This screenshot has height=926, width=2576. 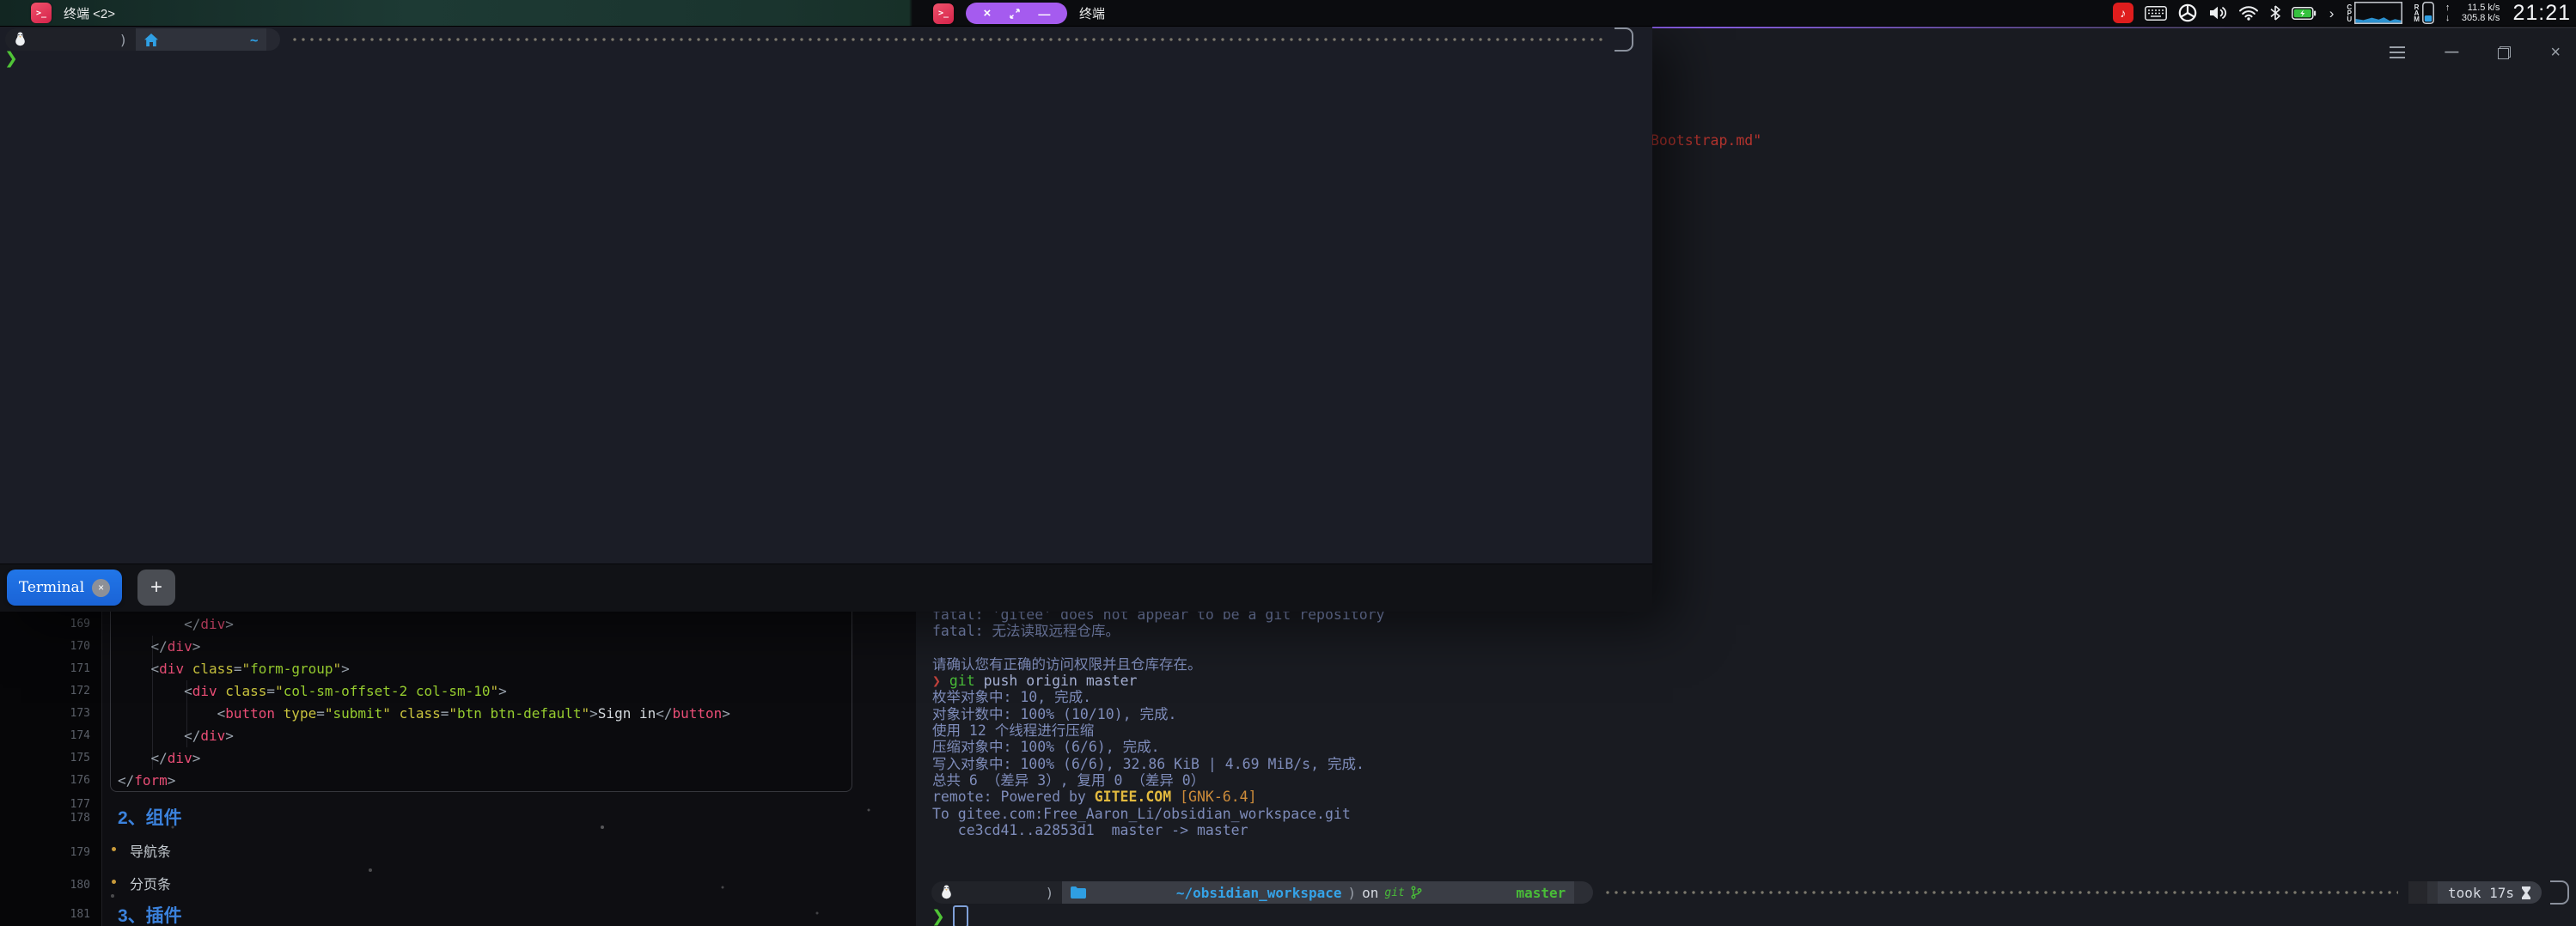 I want to click on tab-close-button: ×, so click(x=101, y=587).